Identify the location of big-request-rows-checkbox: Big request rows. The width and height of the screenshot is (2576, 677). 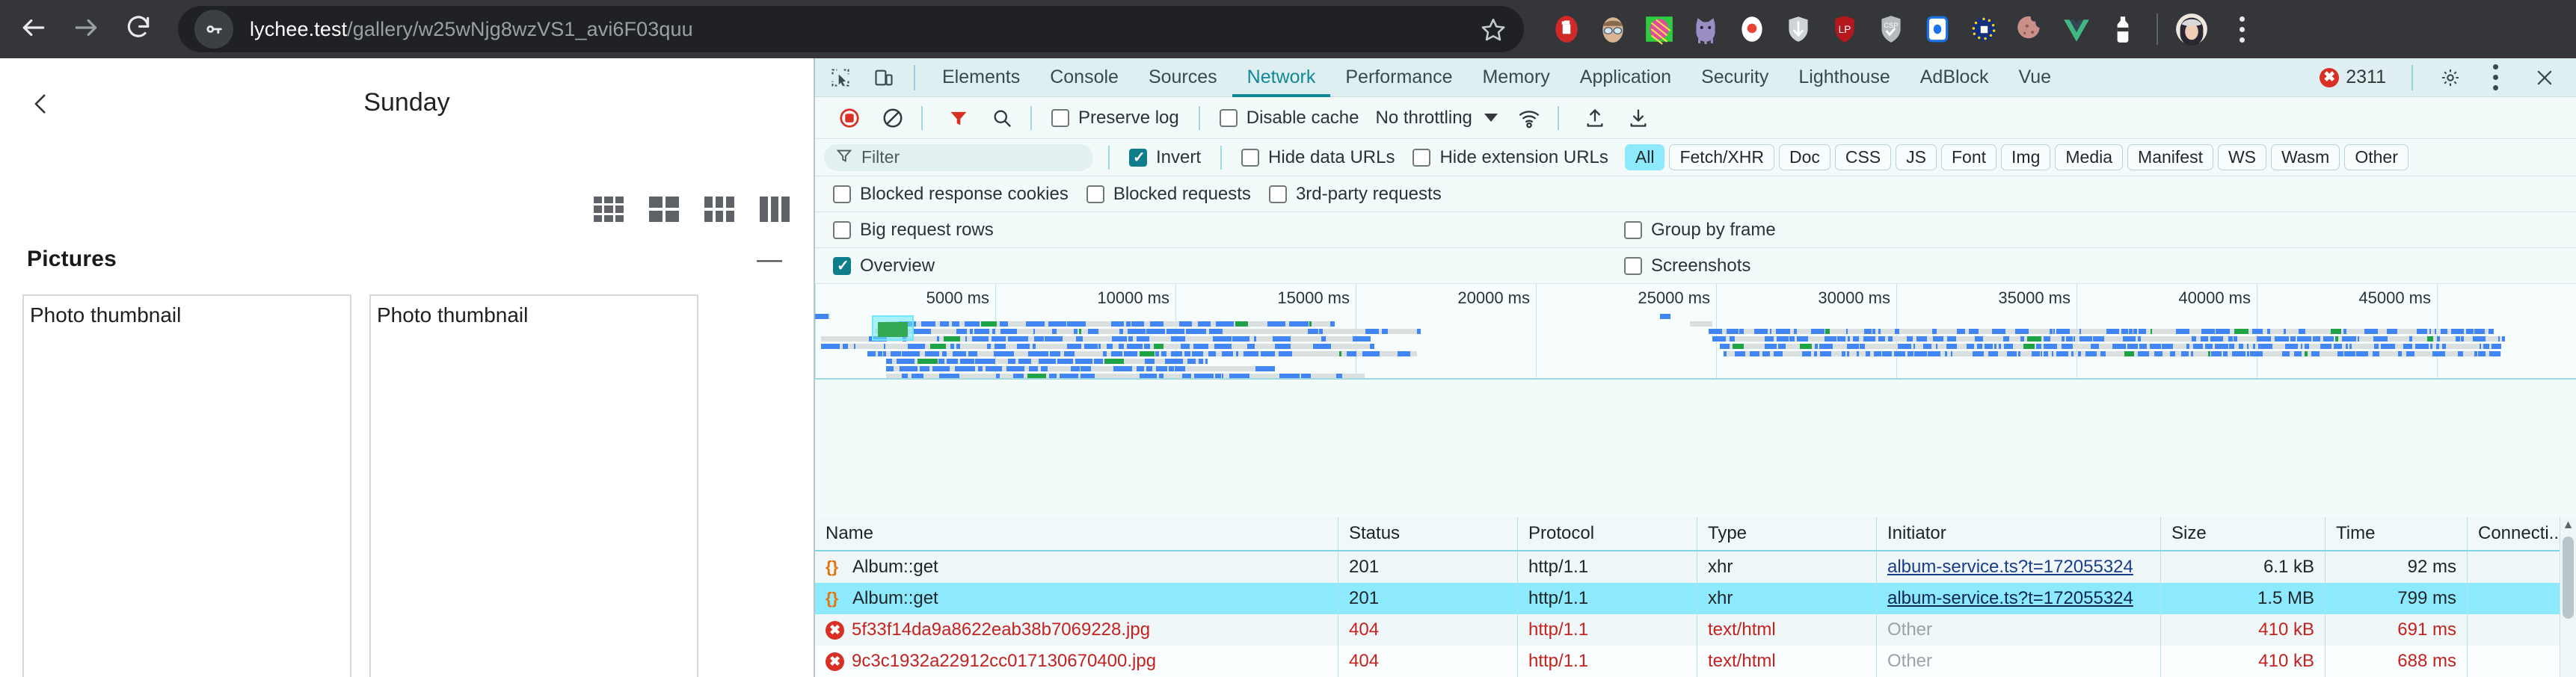
(913, 230).